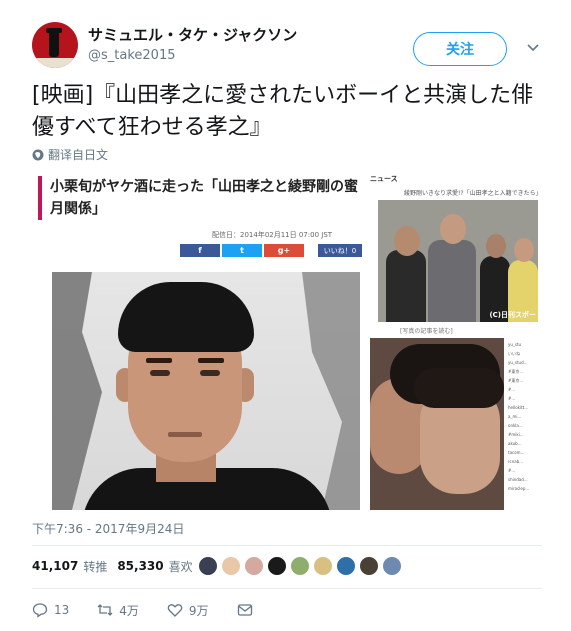 This screenshot has width=571, height=631. Describe the element at coordinates (340, 250) in the screenshot. I see `fb-like-badge: いいね！0` at that location.